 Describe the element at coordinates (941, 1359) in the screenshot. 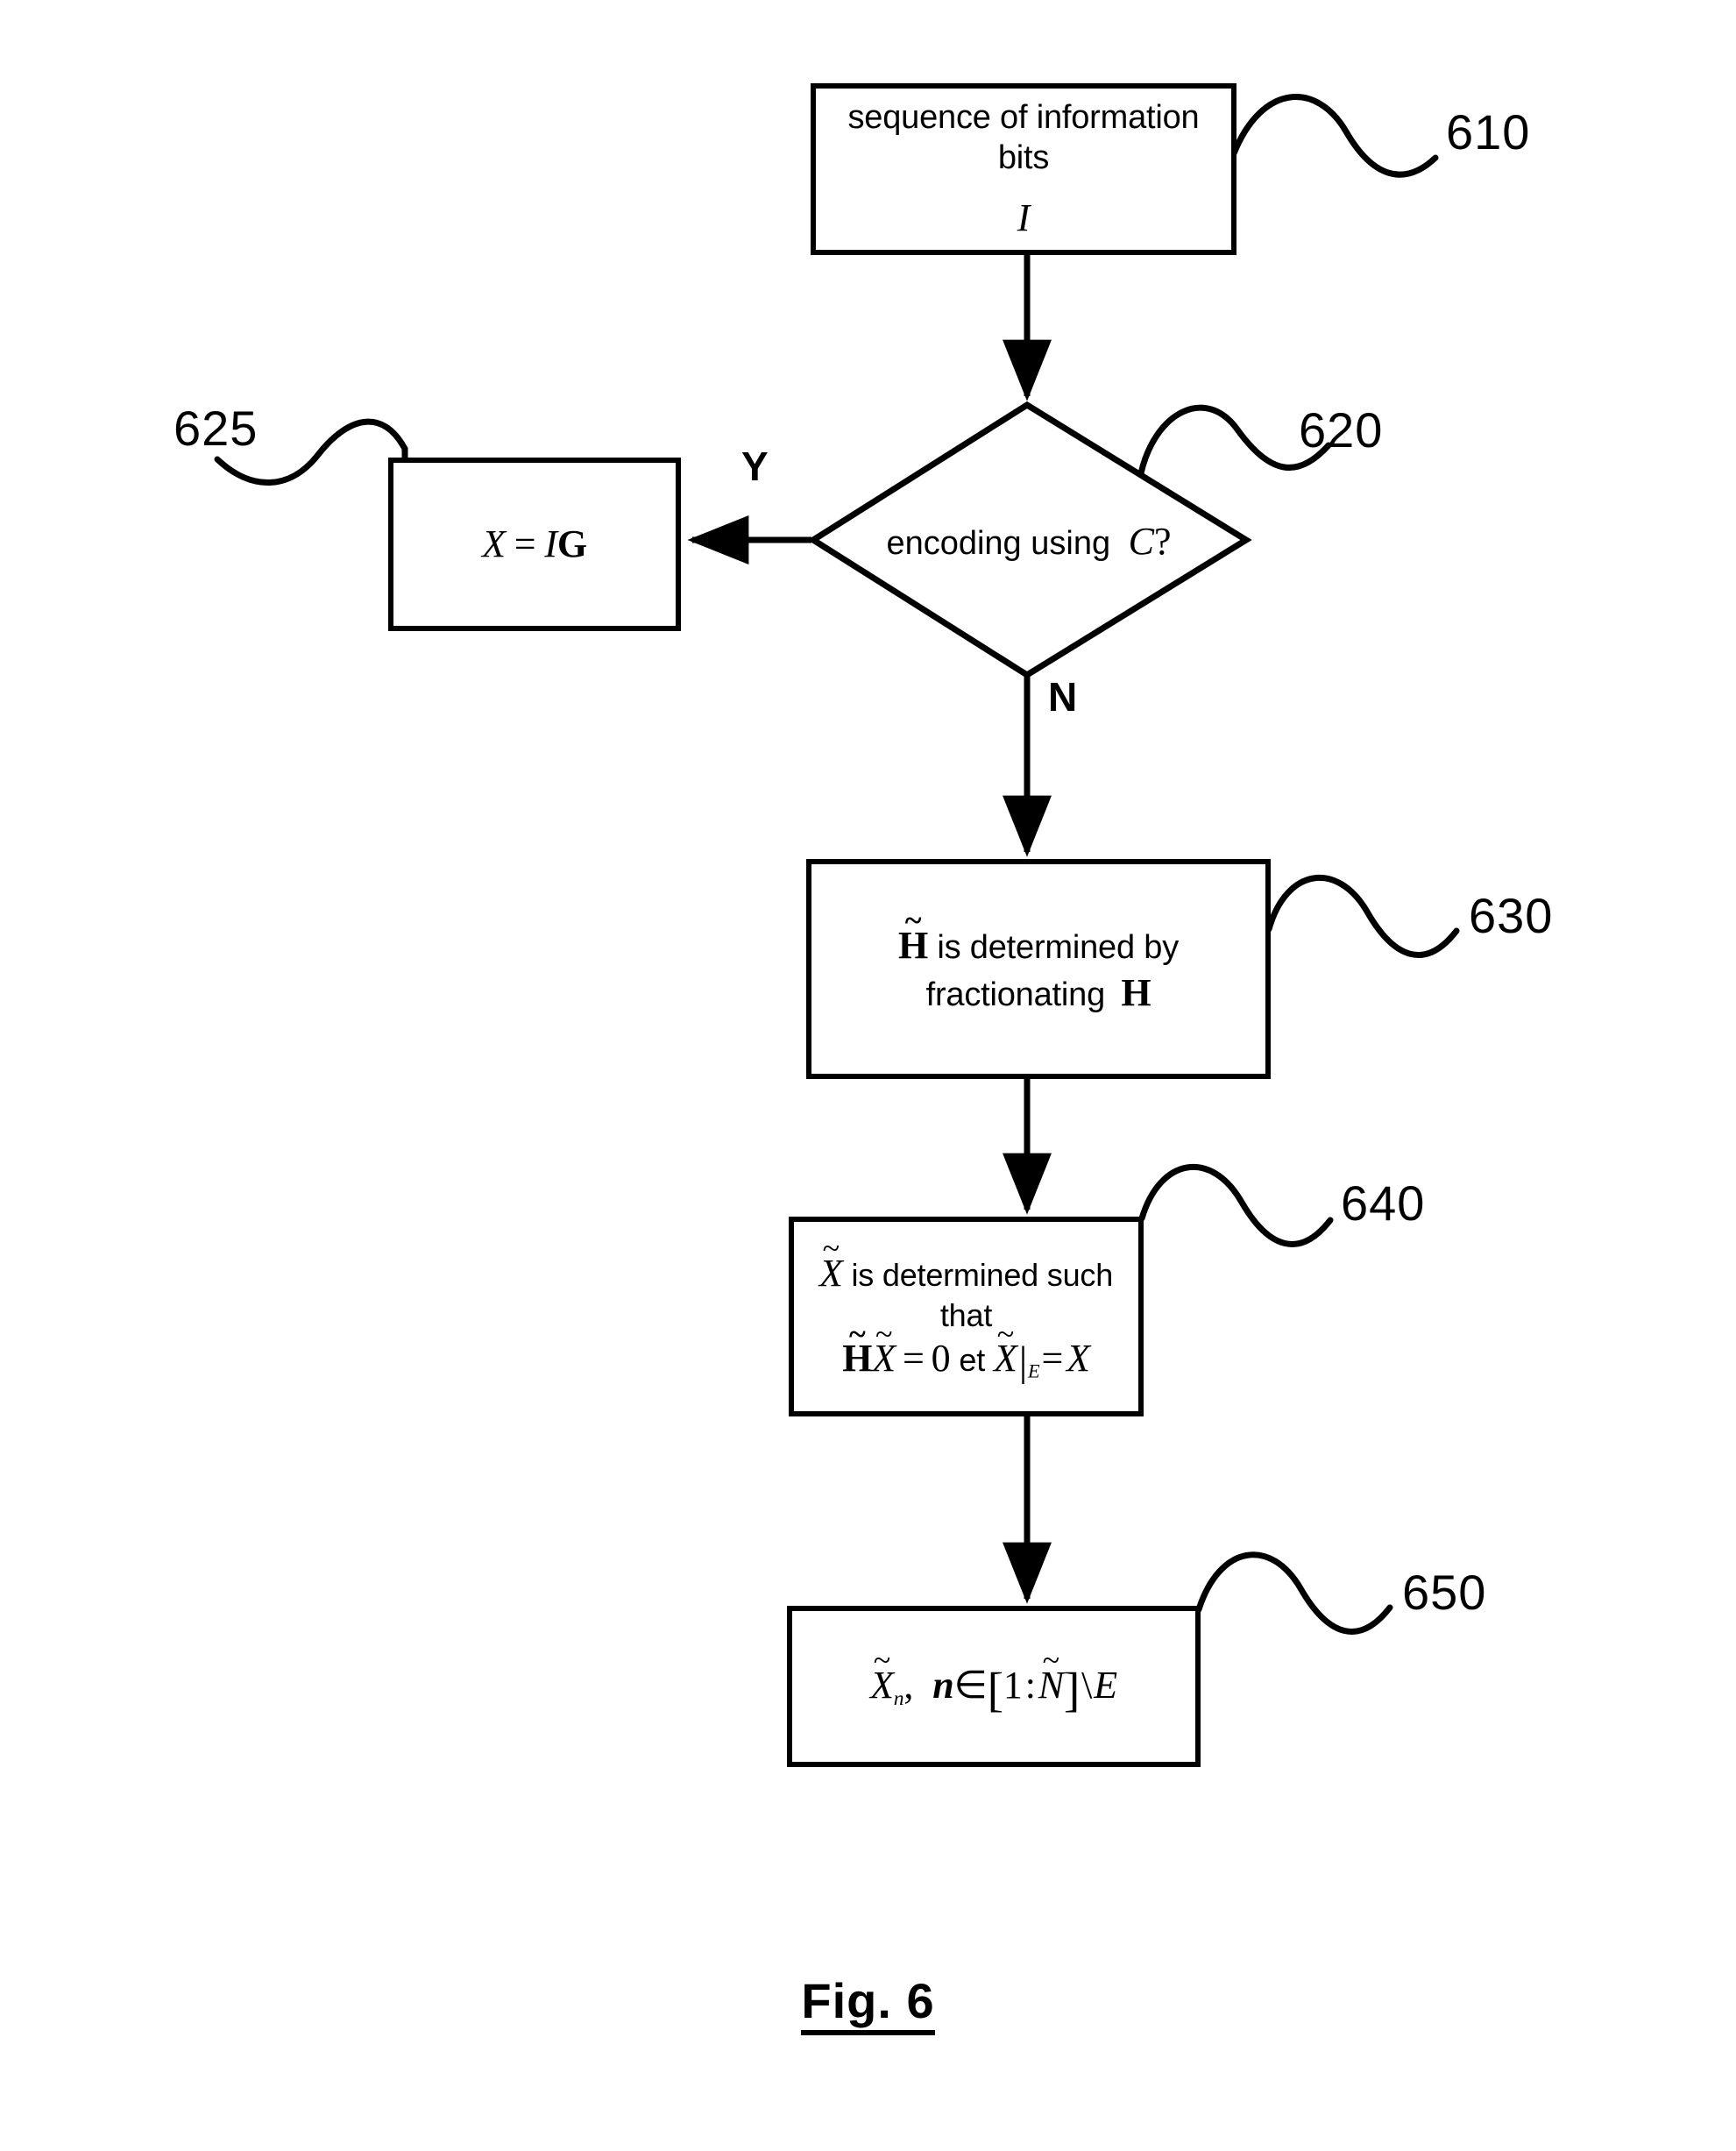

I see `box-640-eq-zero: 0` at that location.